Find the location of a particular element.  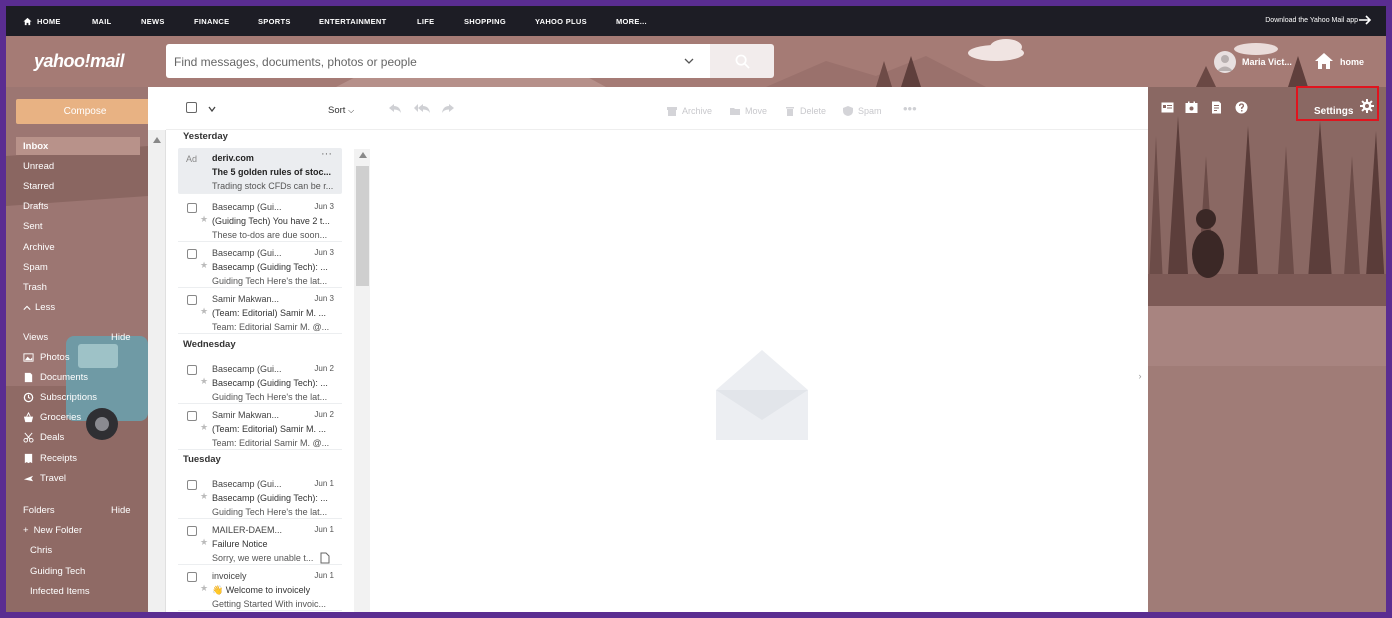

more-actions-icon: ••• is located at coordinates (910, 108).